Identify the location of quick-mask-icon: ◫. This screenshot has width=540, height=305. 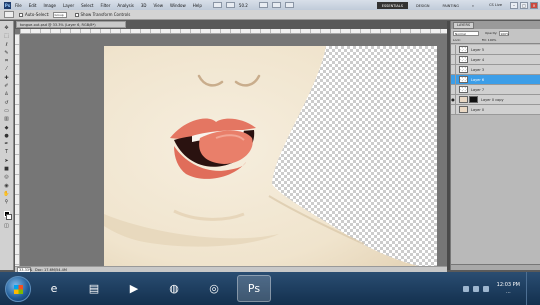
(6, 227).